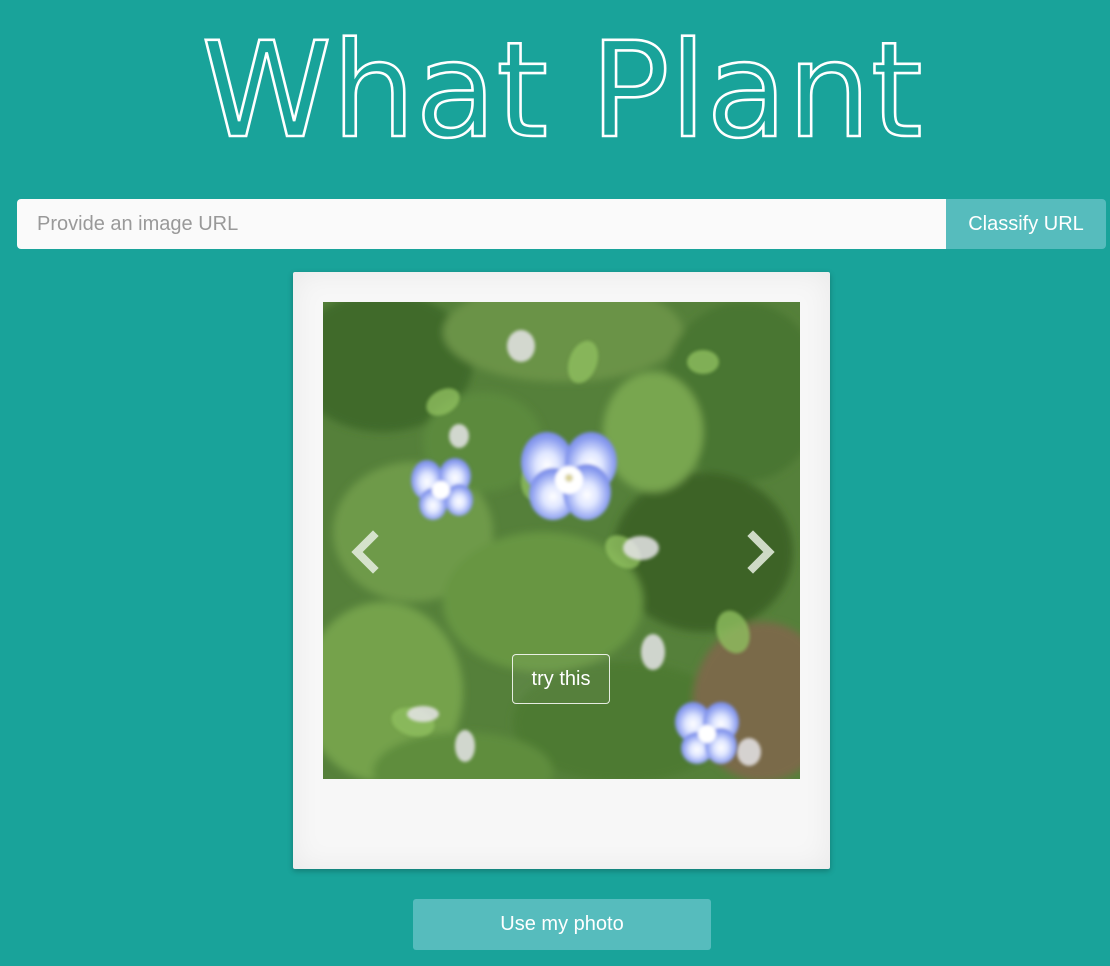 This screenshot has height=966, width=1110. What do you see at coordinates (561, 679) in the screenshot?
I see `try-this-button: try this` at bounding box center [561, 679].